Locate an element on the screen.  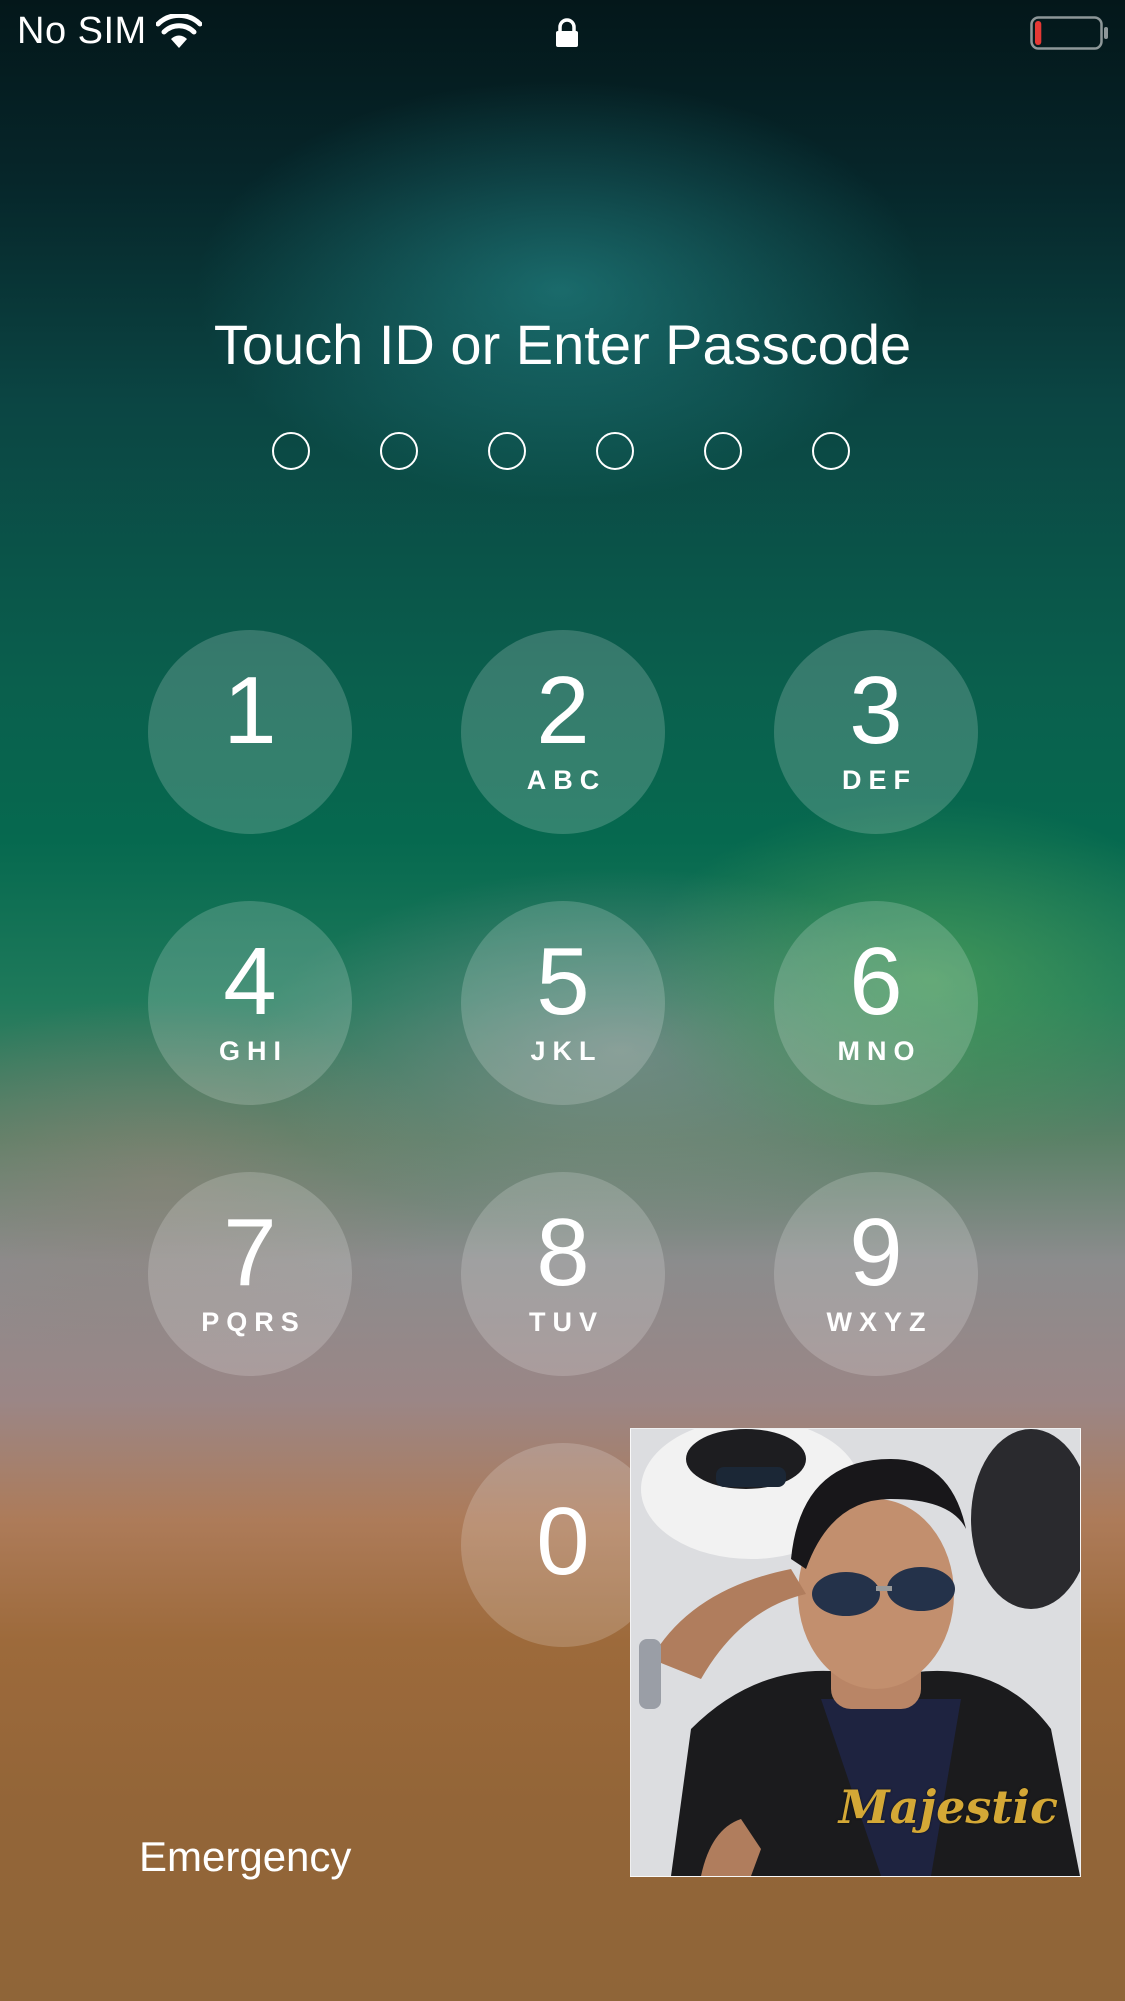
keypad-key-8: 8 TUV is located at coordinates (563, 1274).